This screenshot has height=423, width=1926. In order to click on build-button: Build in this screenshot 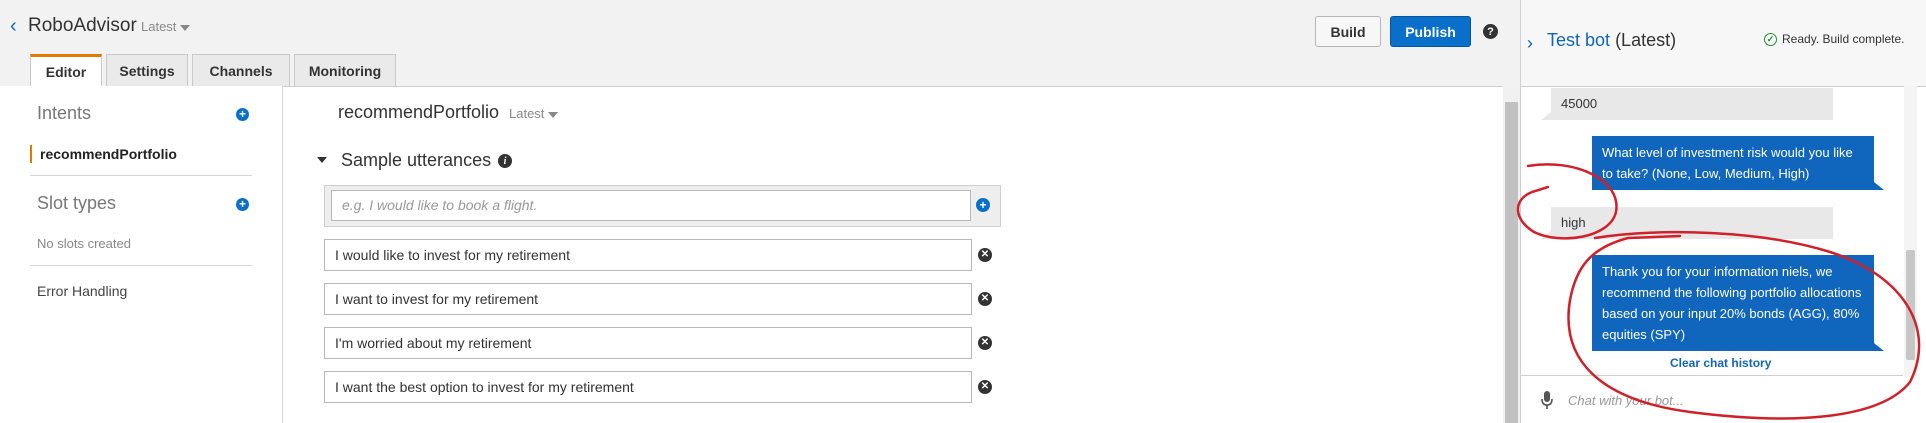, I will do `click(1348, 31)`.